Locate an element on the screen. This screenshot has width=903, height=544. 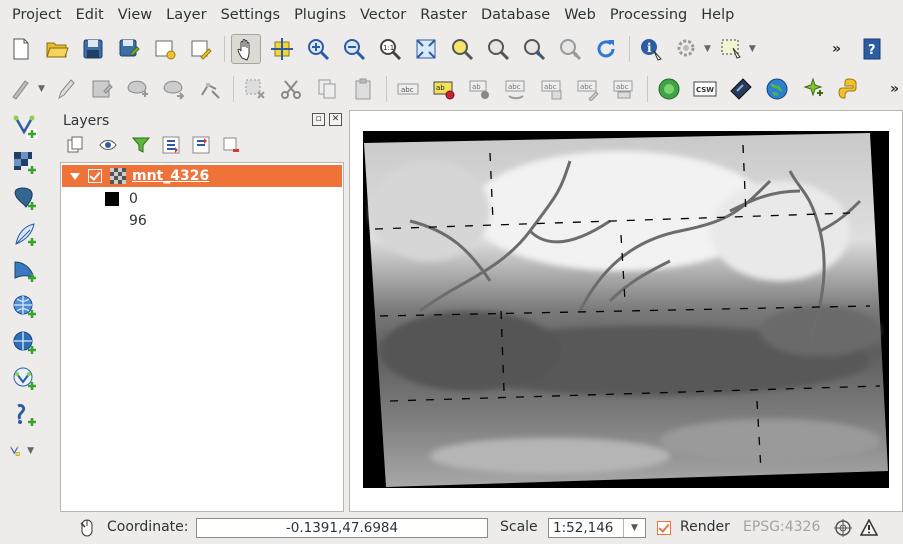
zoom-out-icon is located at coordinates (354, 49).